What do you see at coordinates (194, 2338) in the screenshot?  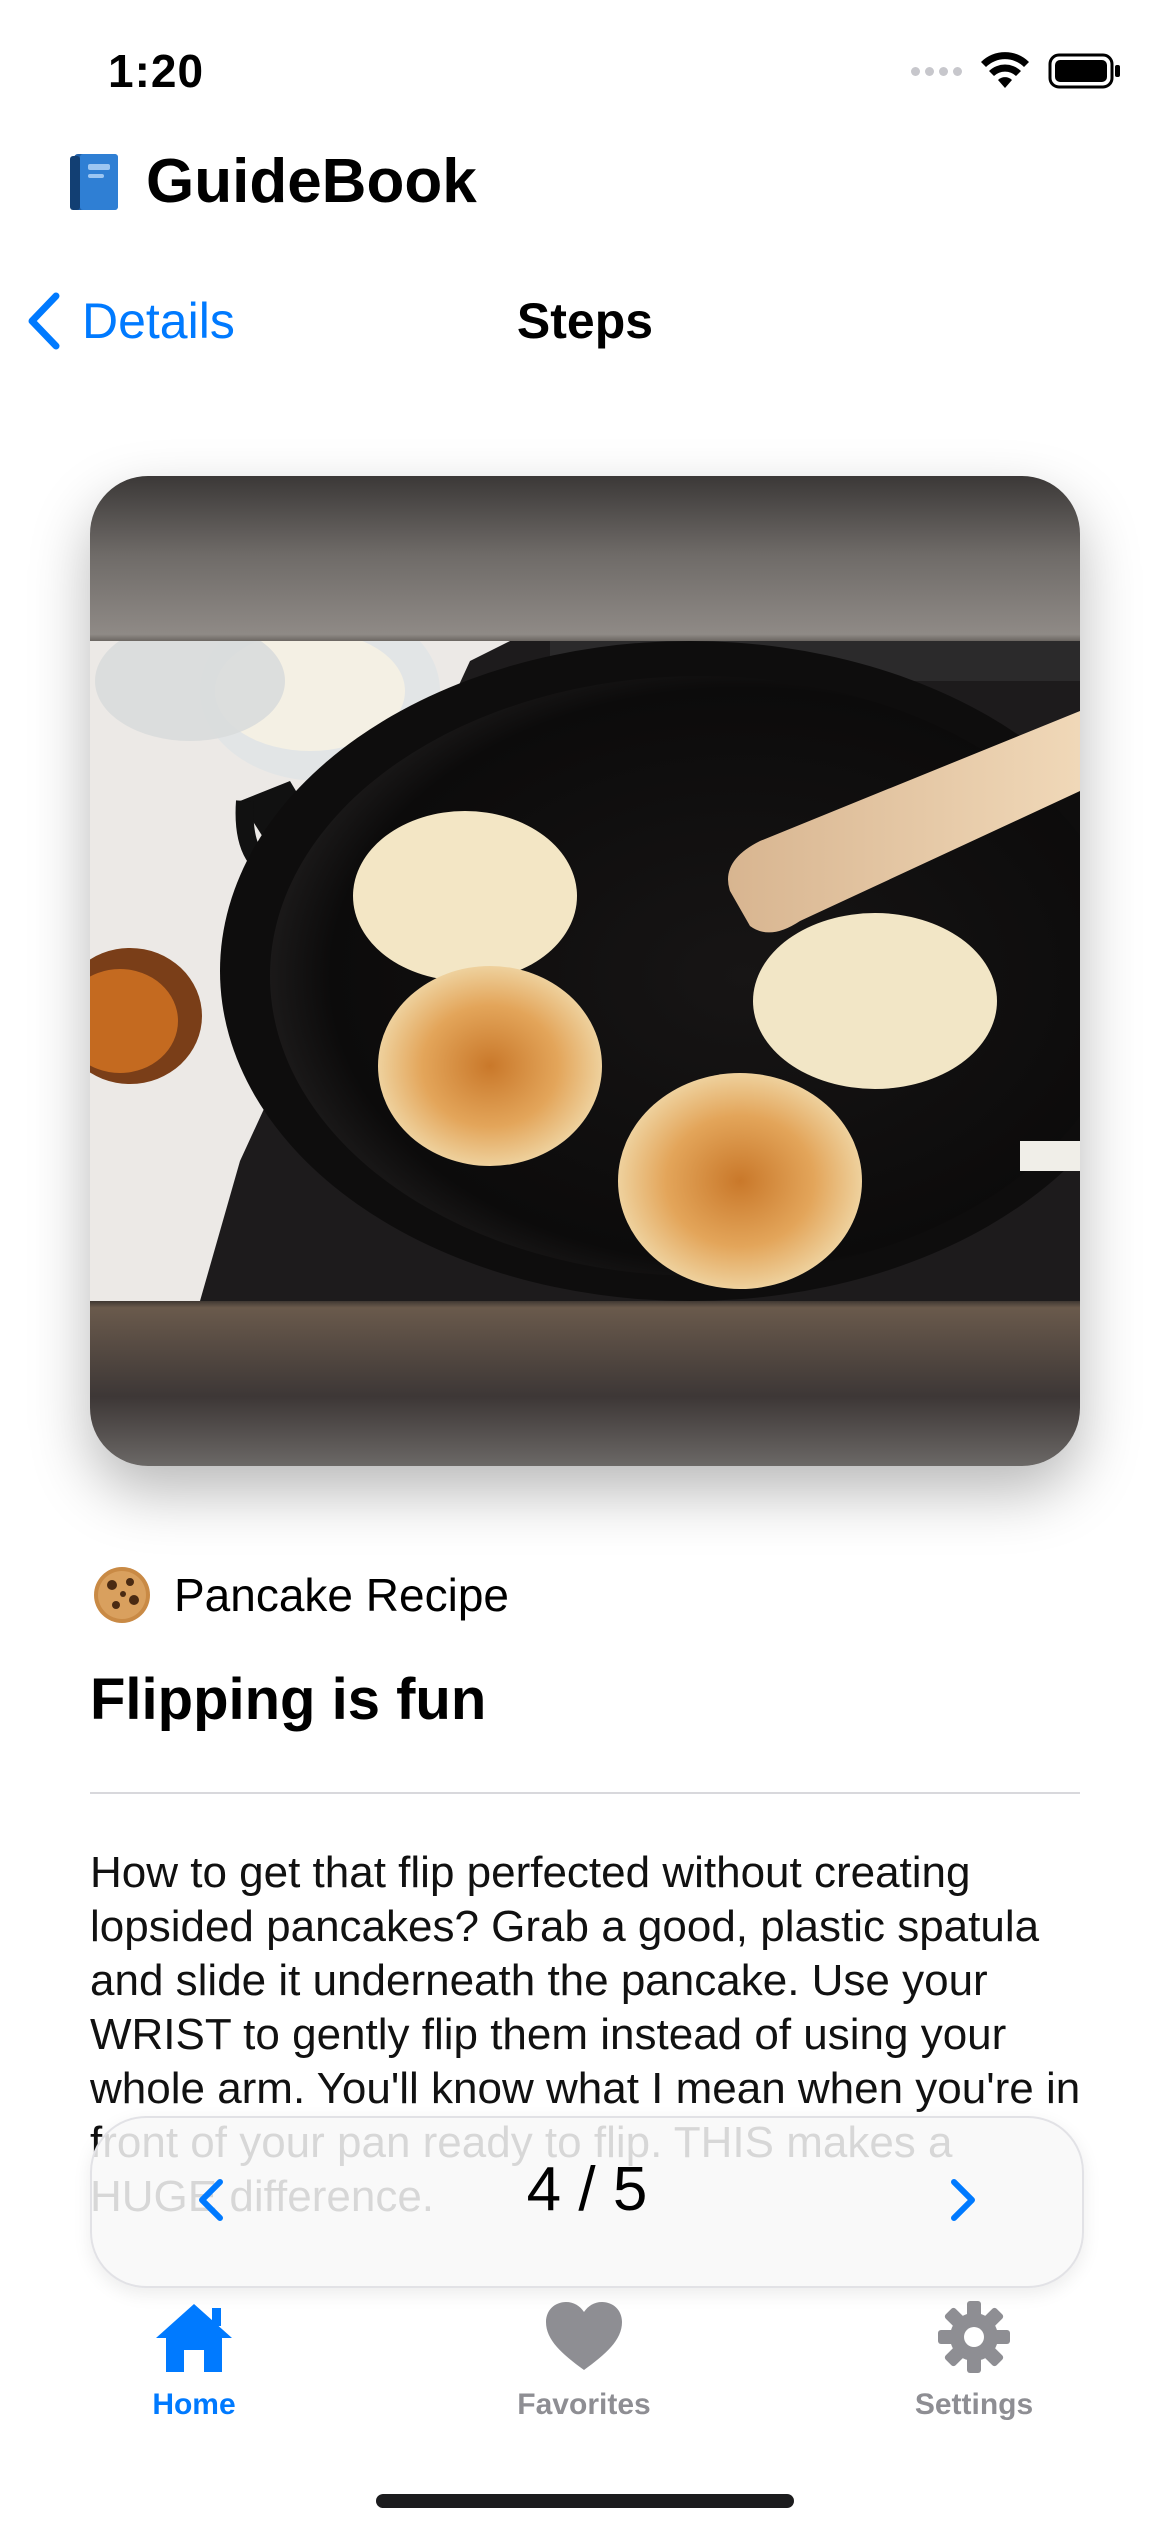 I see `house-icon` at bounding box center [194, 2338].